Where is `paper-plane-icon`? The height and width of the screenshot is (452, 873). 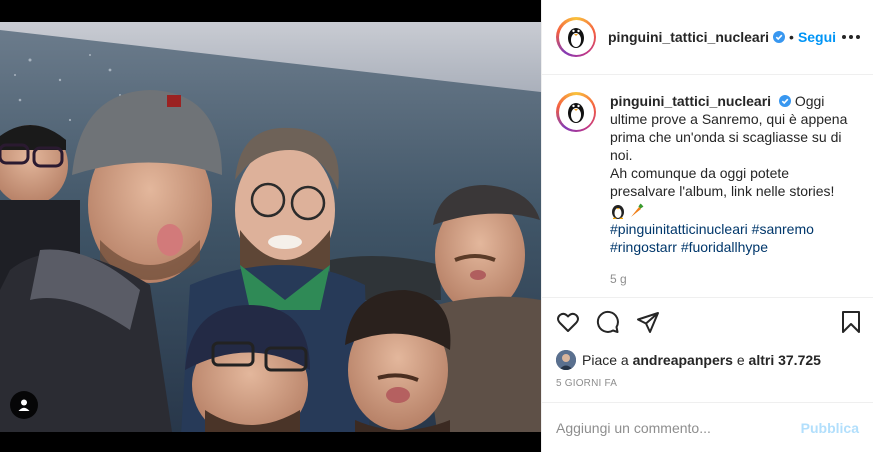 paper-plane-icon is located at coordinates (648, 322).